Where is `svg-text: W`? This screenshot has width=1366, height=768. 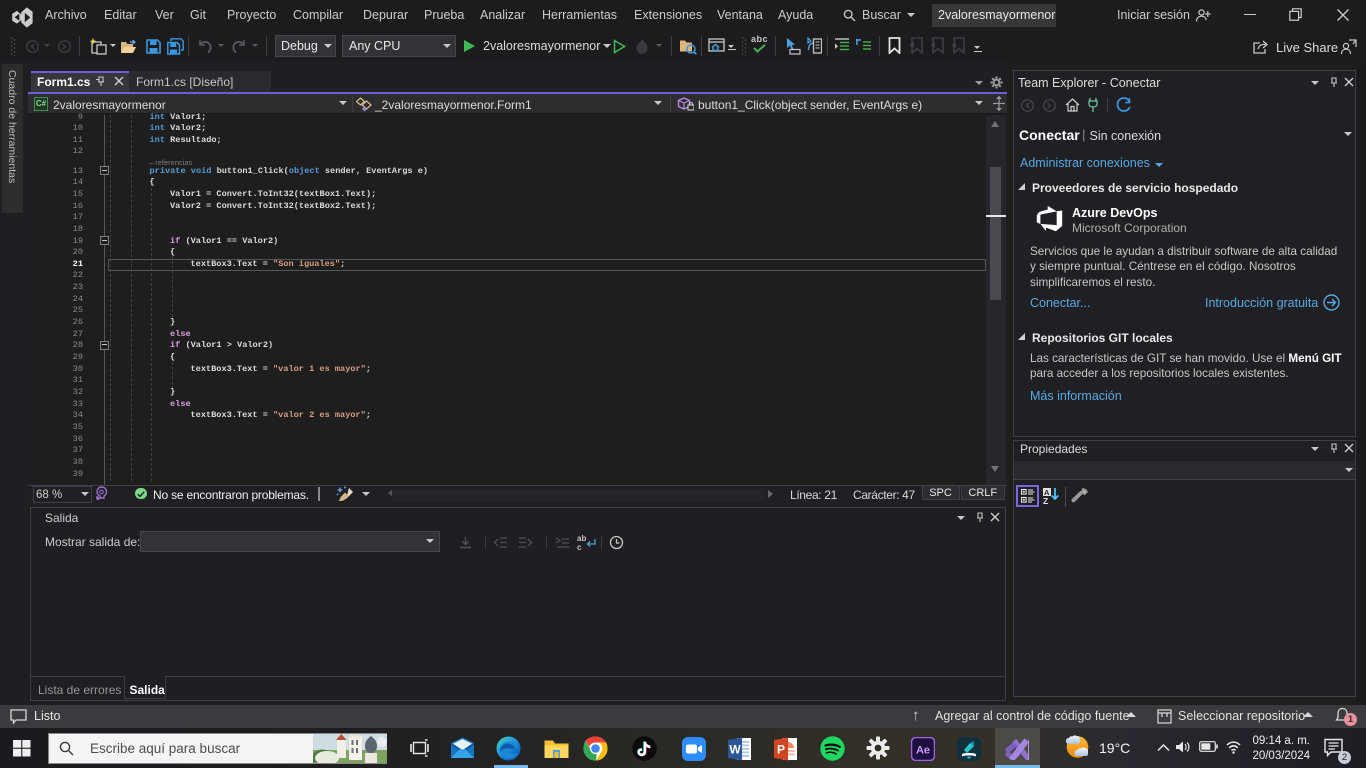 svg-text: W is located at coordinates (735, 750).